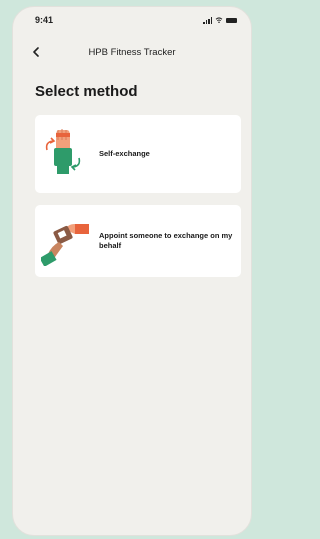  I want to click on signal-icon, so click(207, 20).